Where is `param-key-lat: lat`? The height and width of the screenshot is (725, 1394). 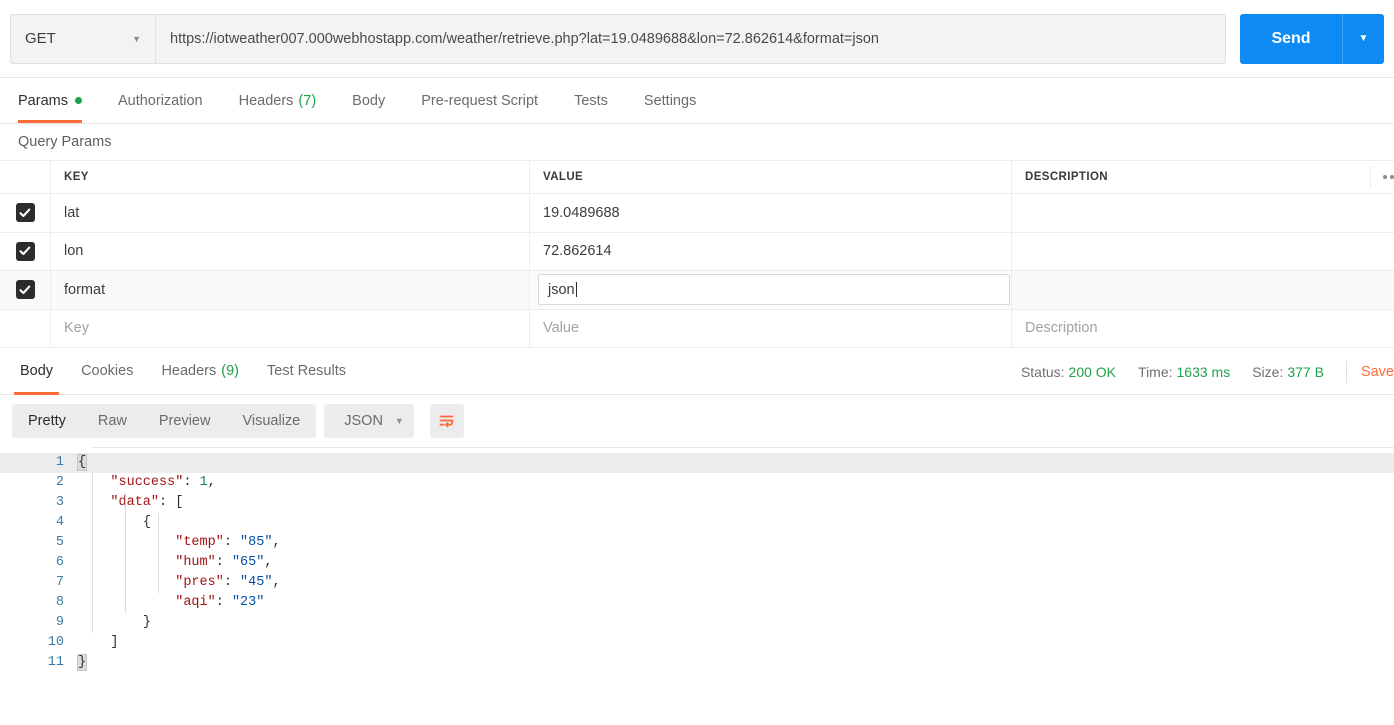 param-key-lat: lat is located at coordinates (71, 213).